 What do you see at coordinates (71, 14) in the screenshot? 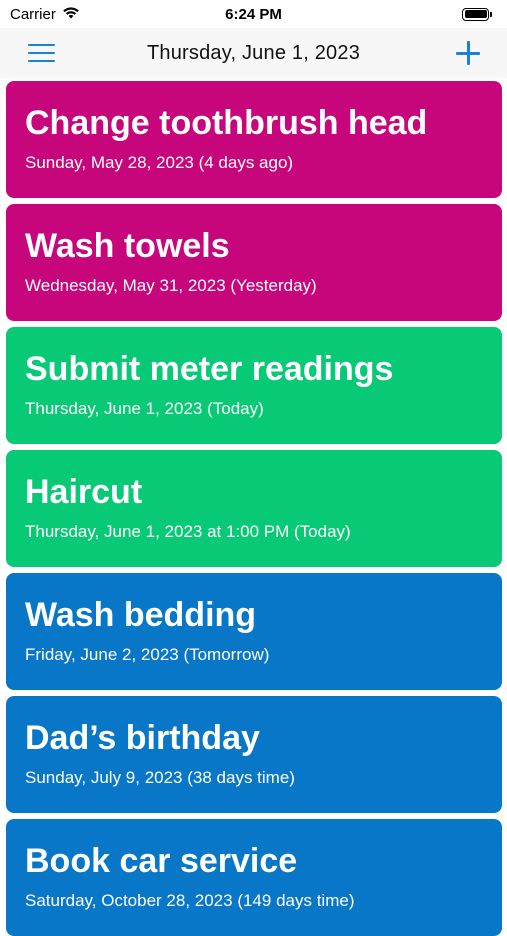
I see `wifi-icon` at bounding box center [71, 14].